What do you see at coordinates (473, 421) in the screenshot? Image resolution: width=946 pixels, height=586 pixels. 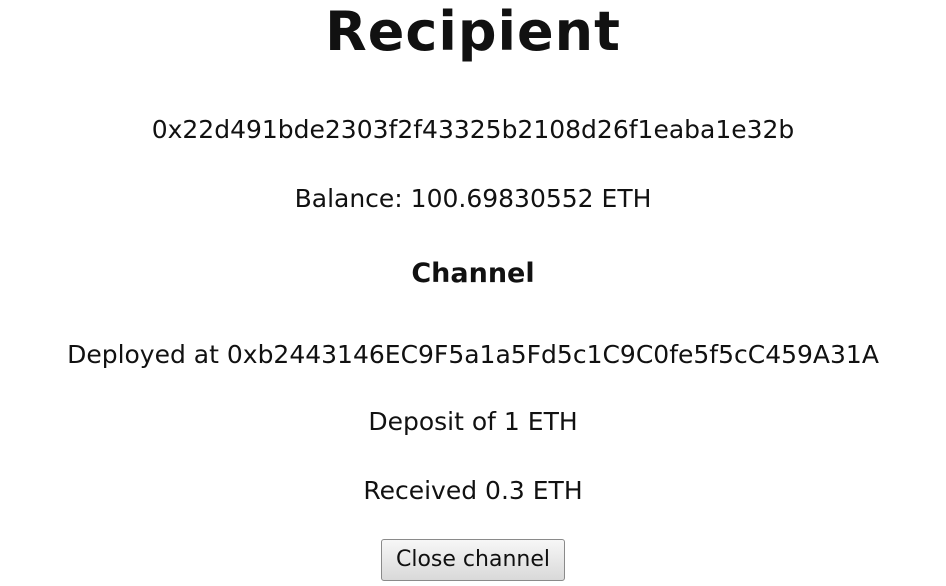 I see `channel-deposit: Deposit of 1 ETH` at bounding box center [473, 421].